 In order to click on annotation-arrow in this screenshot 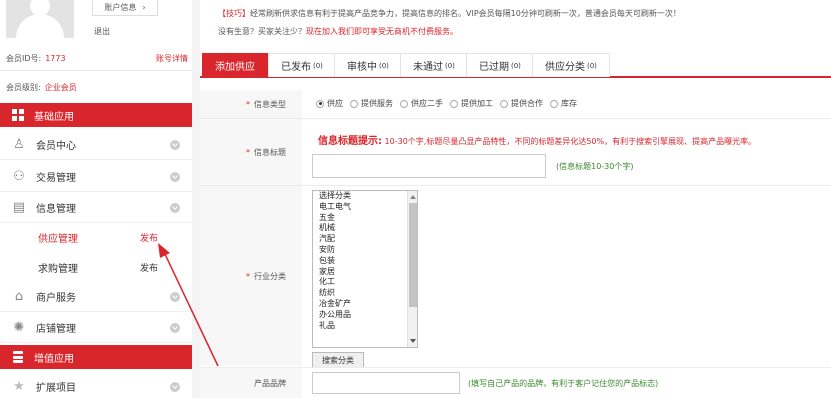, I will do `click(188, 305)`.